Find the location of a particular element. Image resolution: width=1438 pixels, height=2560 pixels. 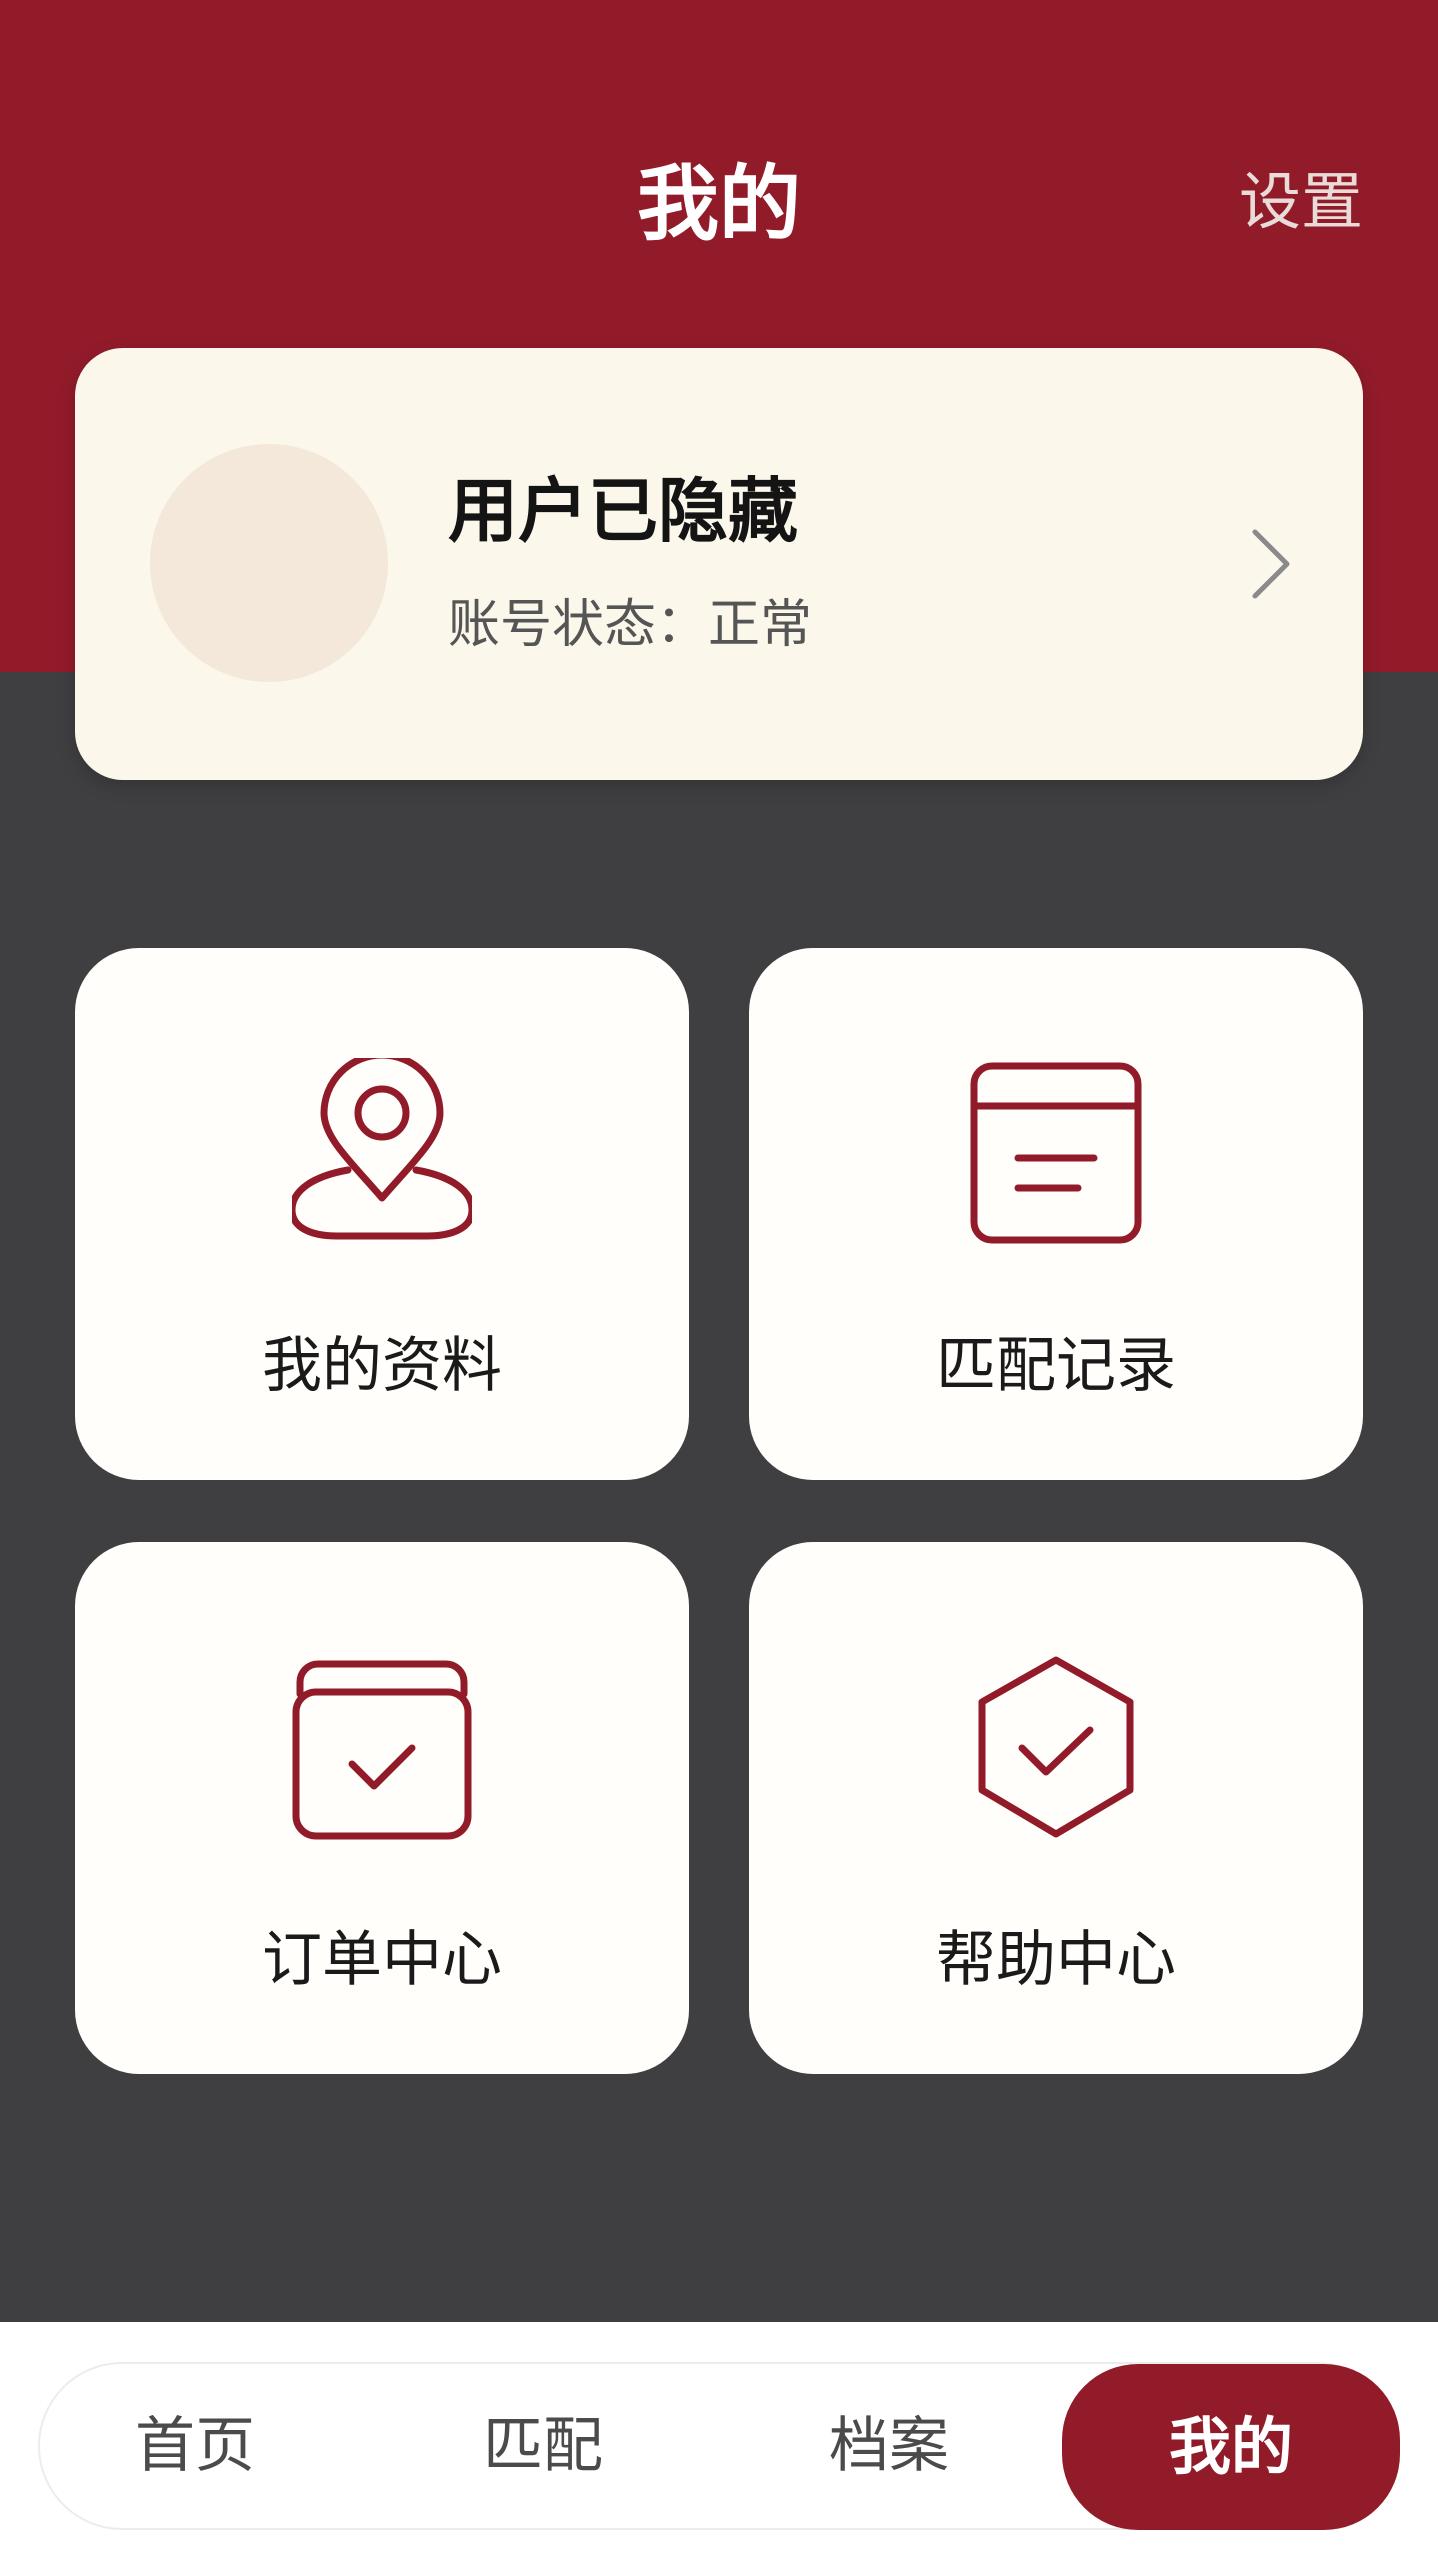

tile-label: 帮助中心 is located at coordinates (1056, 1960).